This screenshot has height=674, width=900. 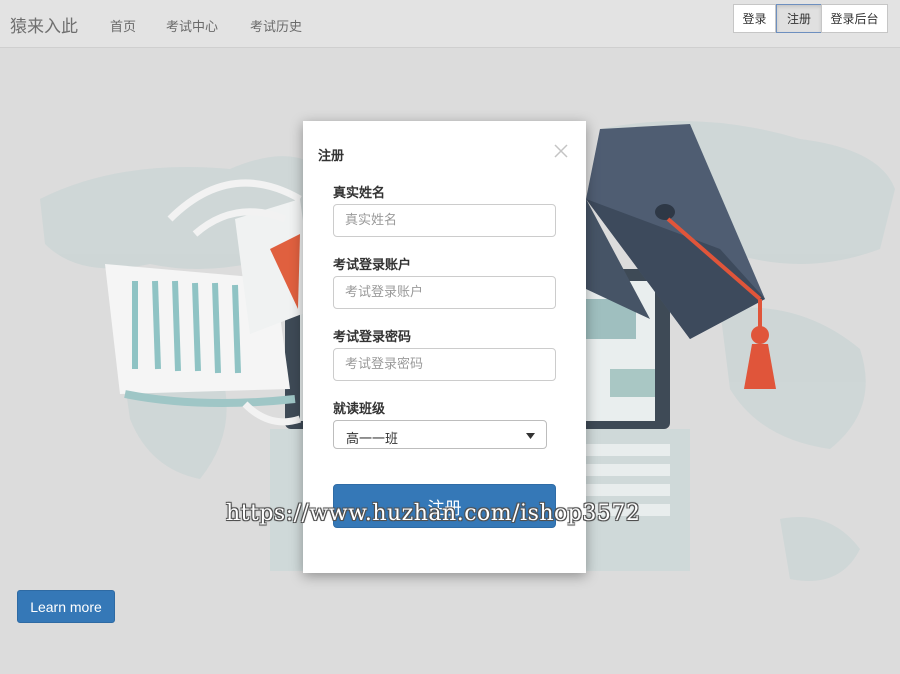 What do you see at coordinates (444, 220) in the screenshot?
I see `real-name-input` at bounding box center [444, 220].